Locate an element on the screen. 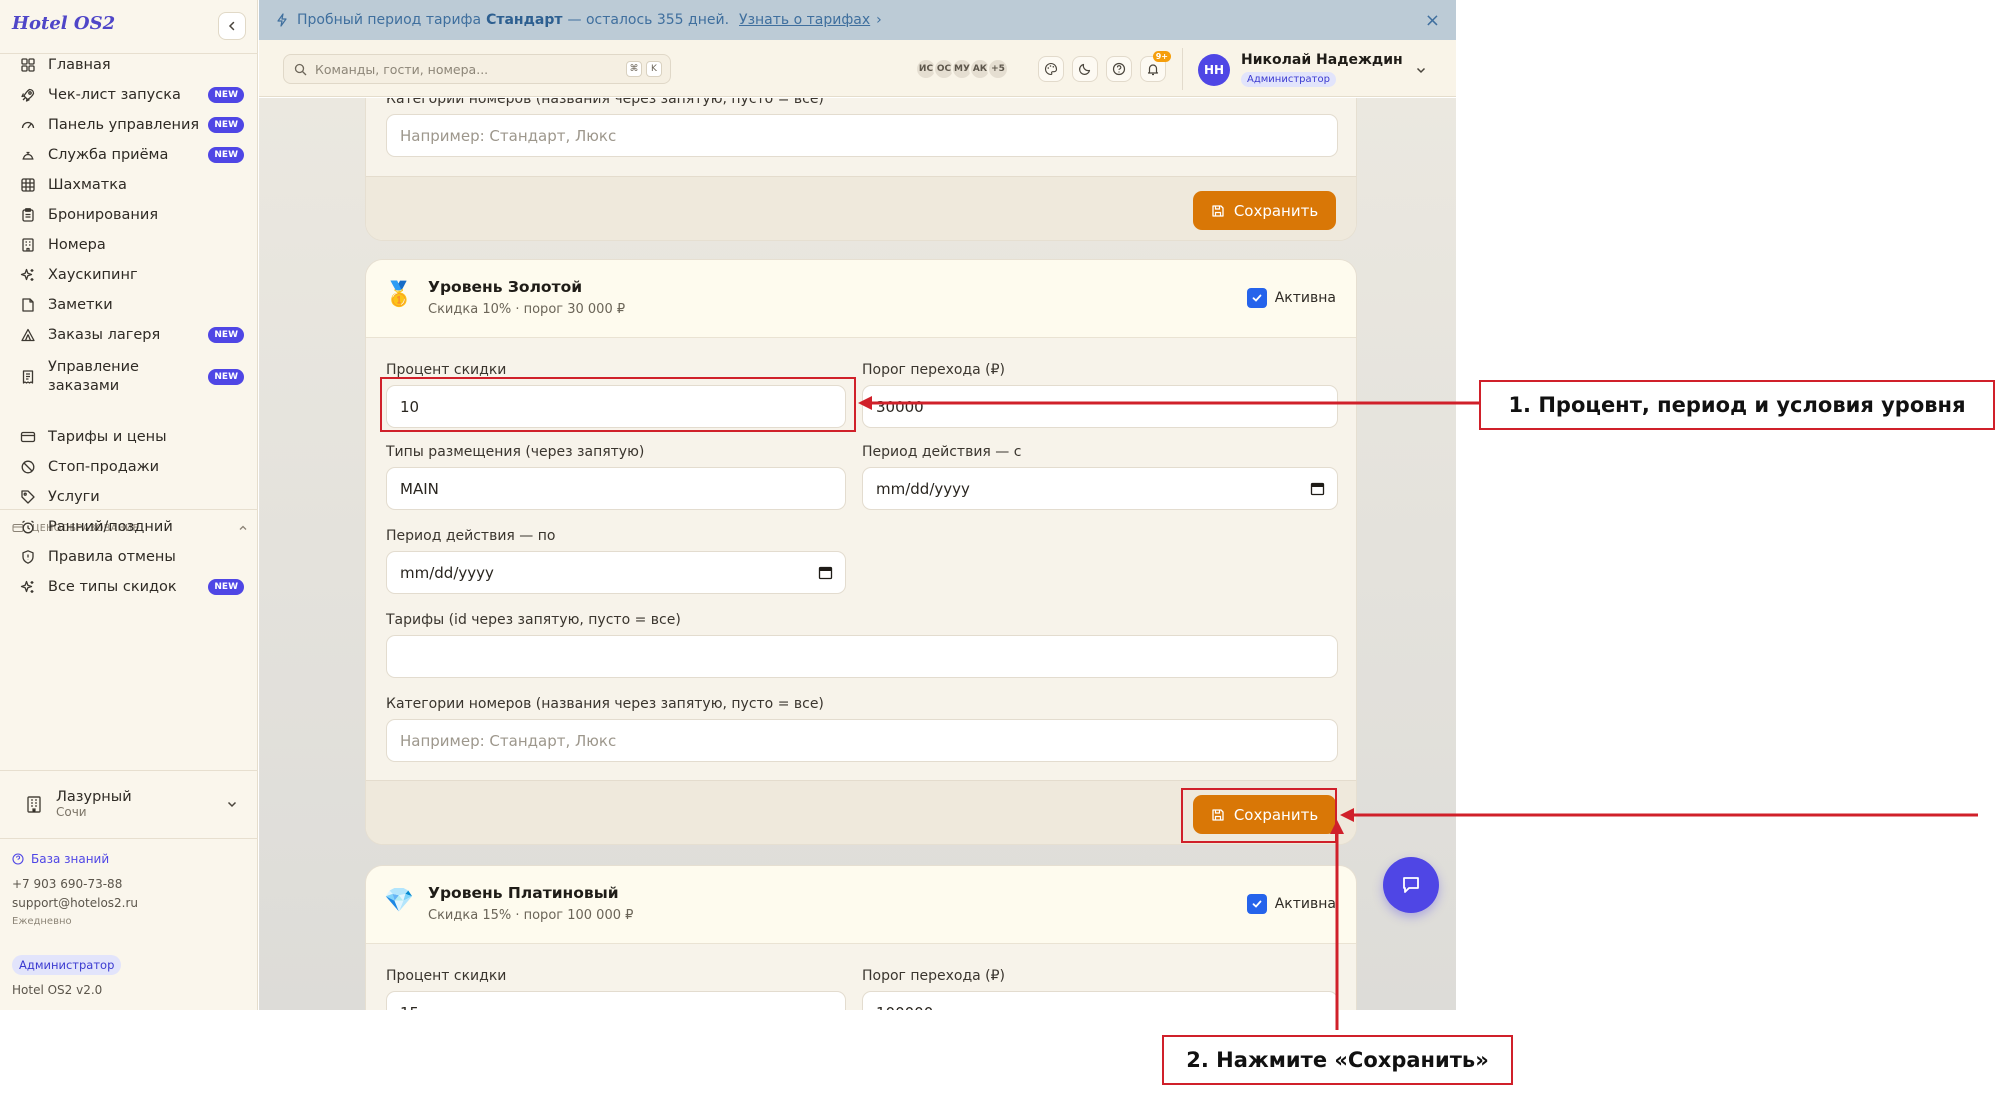 Image resolution: width=1995 pixels, height=1097 pixels. highlight-save-button is located at coordinates (1259, 815).